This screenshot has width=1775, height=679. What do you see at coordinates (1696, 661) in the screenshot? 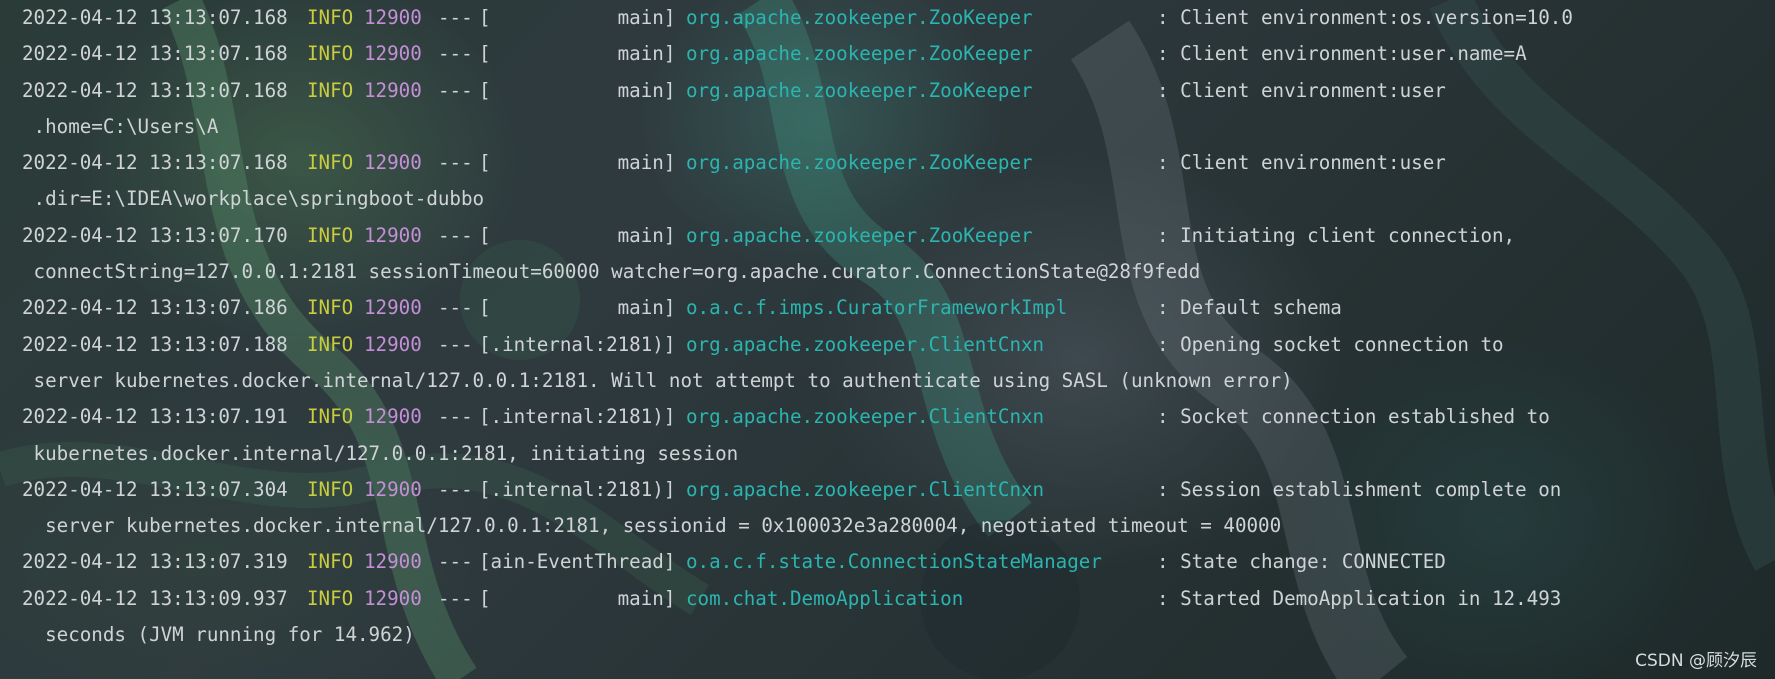
I see `watermark: CSDN @顾汐辰` at bounding box center [1696, 661].